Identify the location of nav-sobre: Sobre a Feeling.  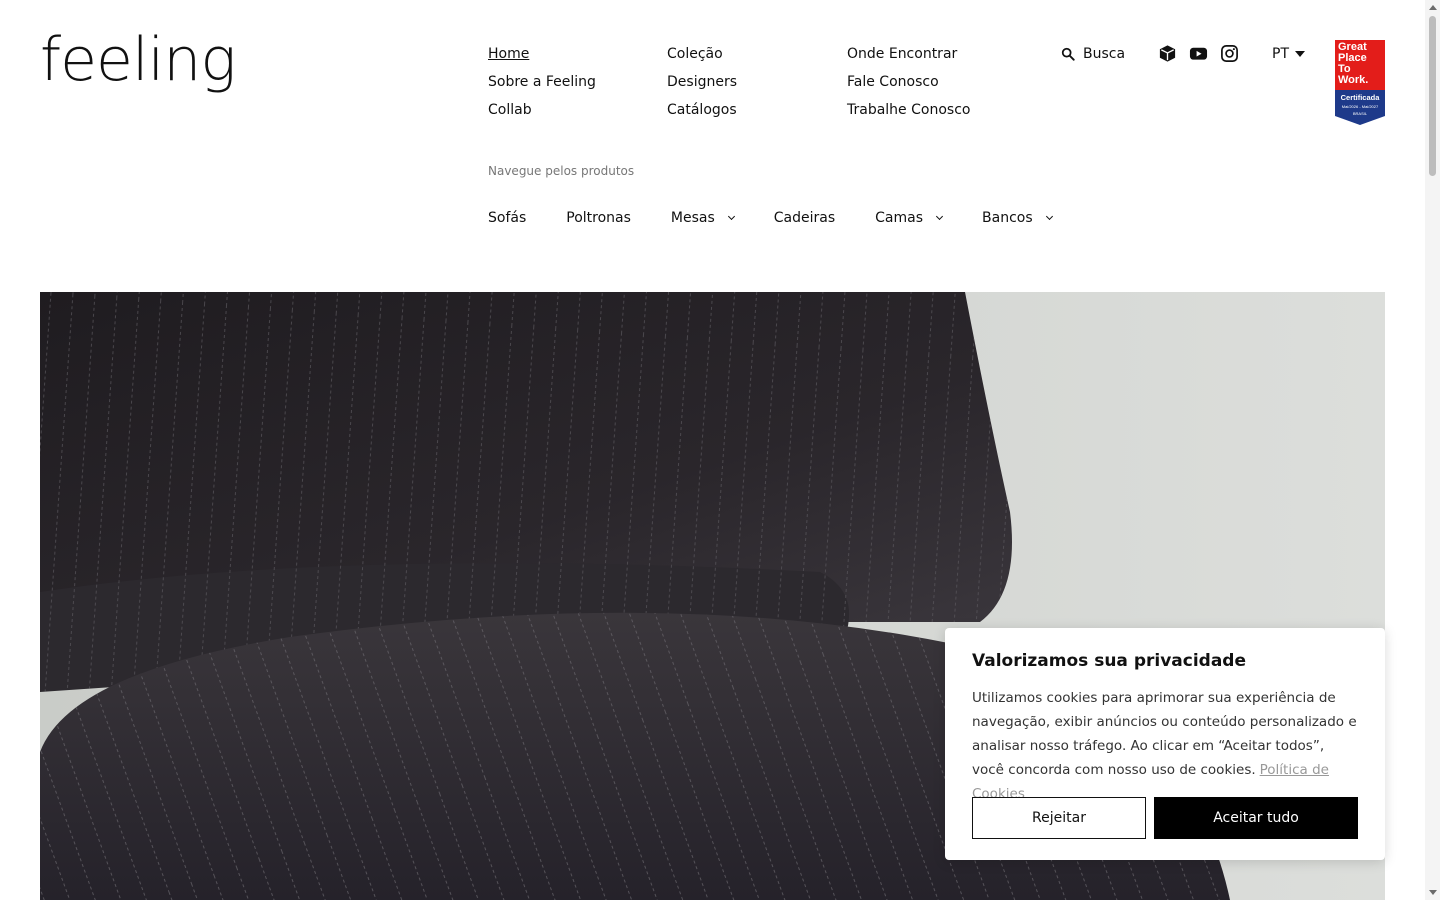
(542, 82).